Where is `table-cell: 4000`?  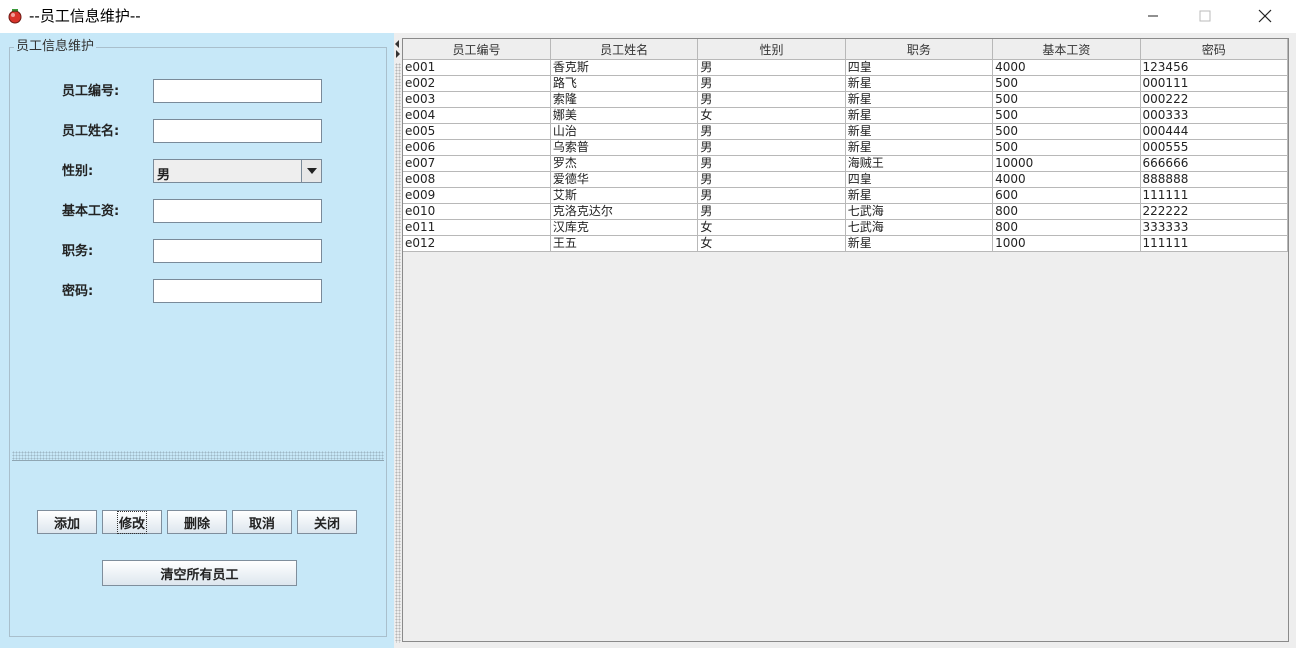
table-cell: 4000 is located at coordinates (1066, 67).